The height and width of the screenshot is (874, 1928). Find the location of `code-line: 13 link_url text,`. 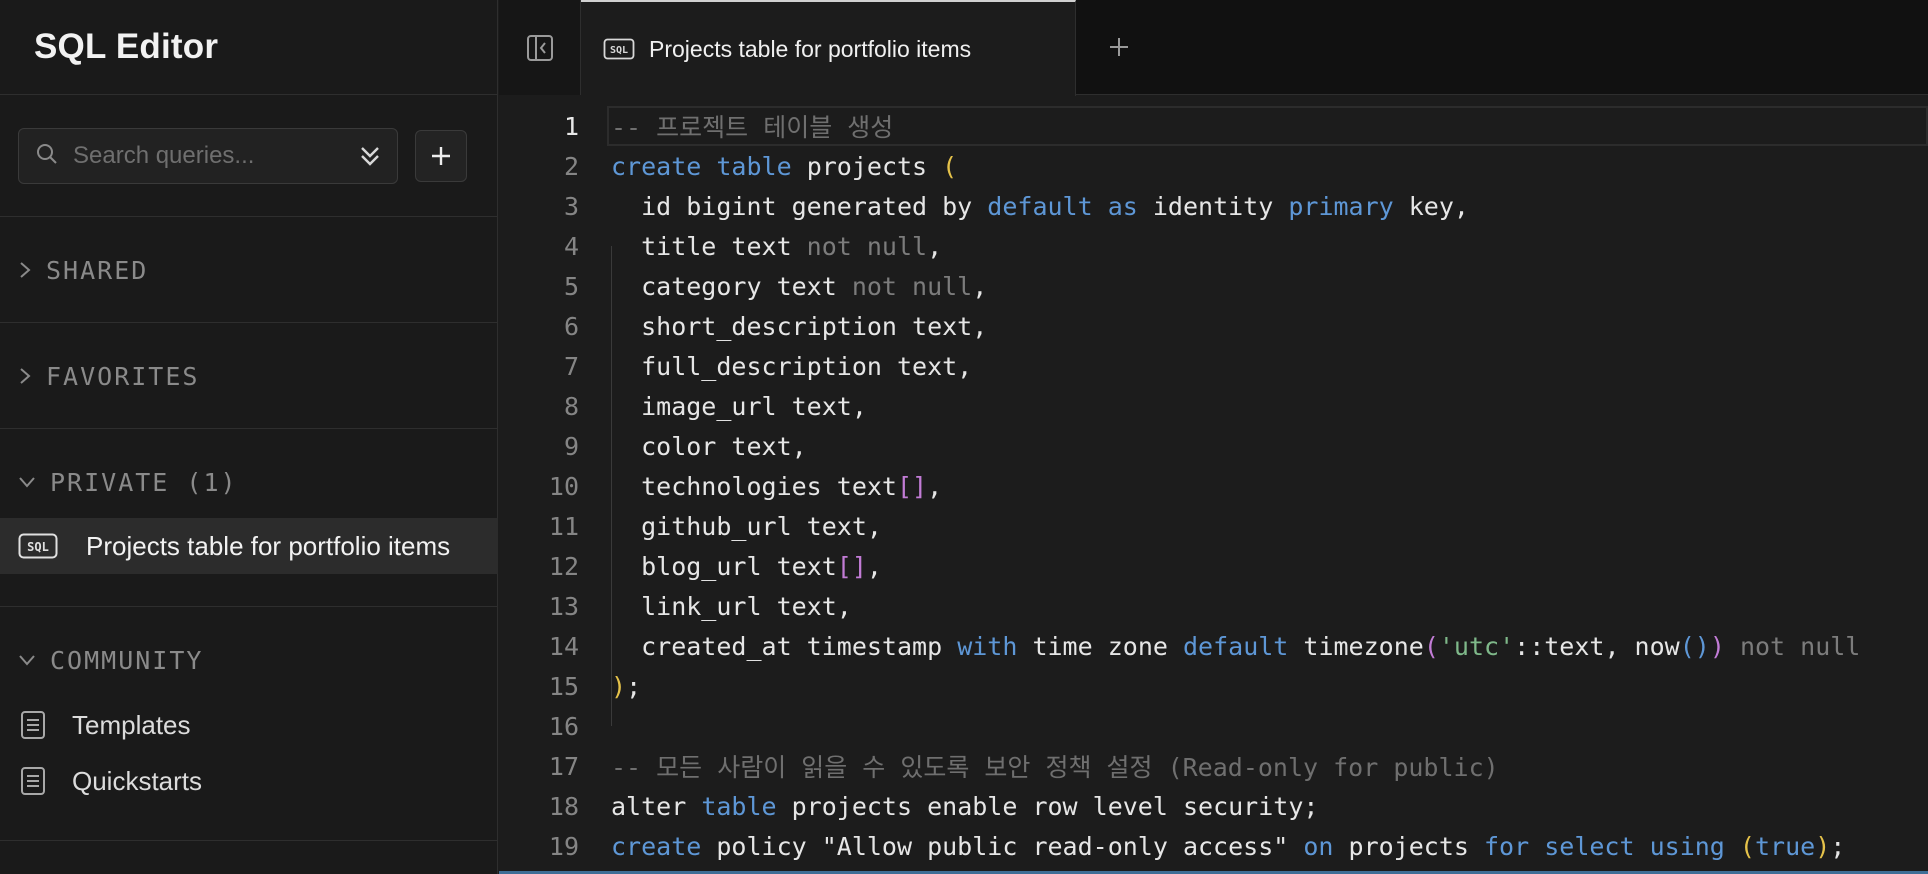

code-line: 13 link_url text, is located at coordinates (675, 606).